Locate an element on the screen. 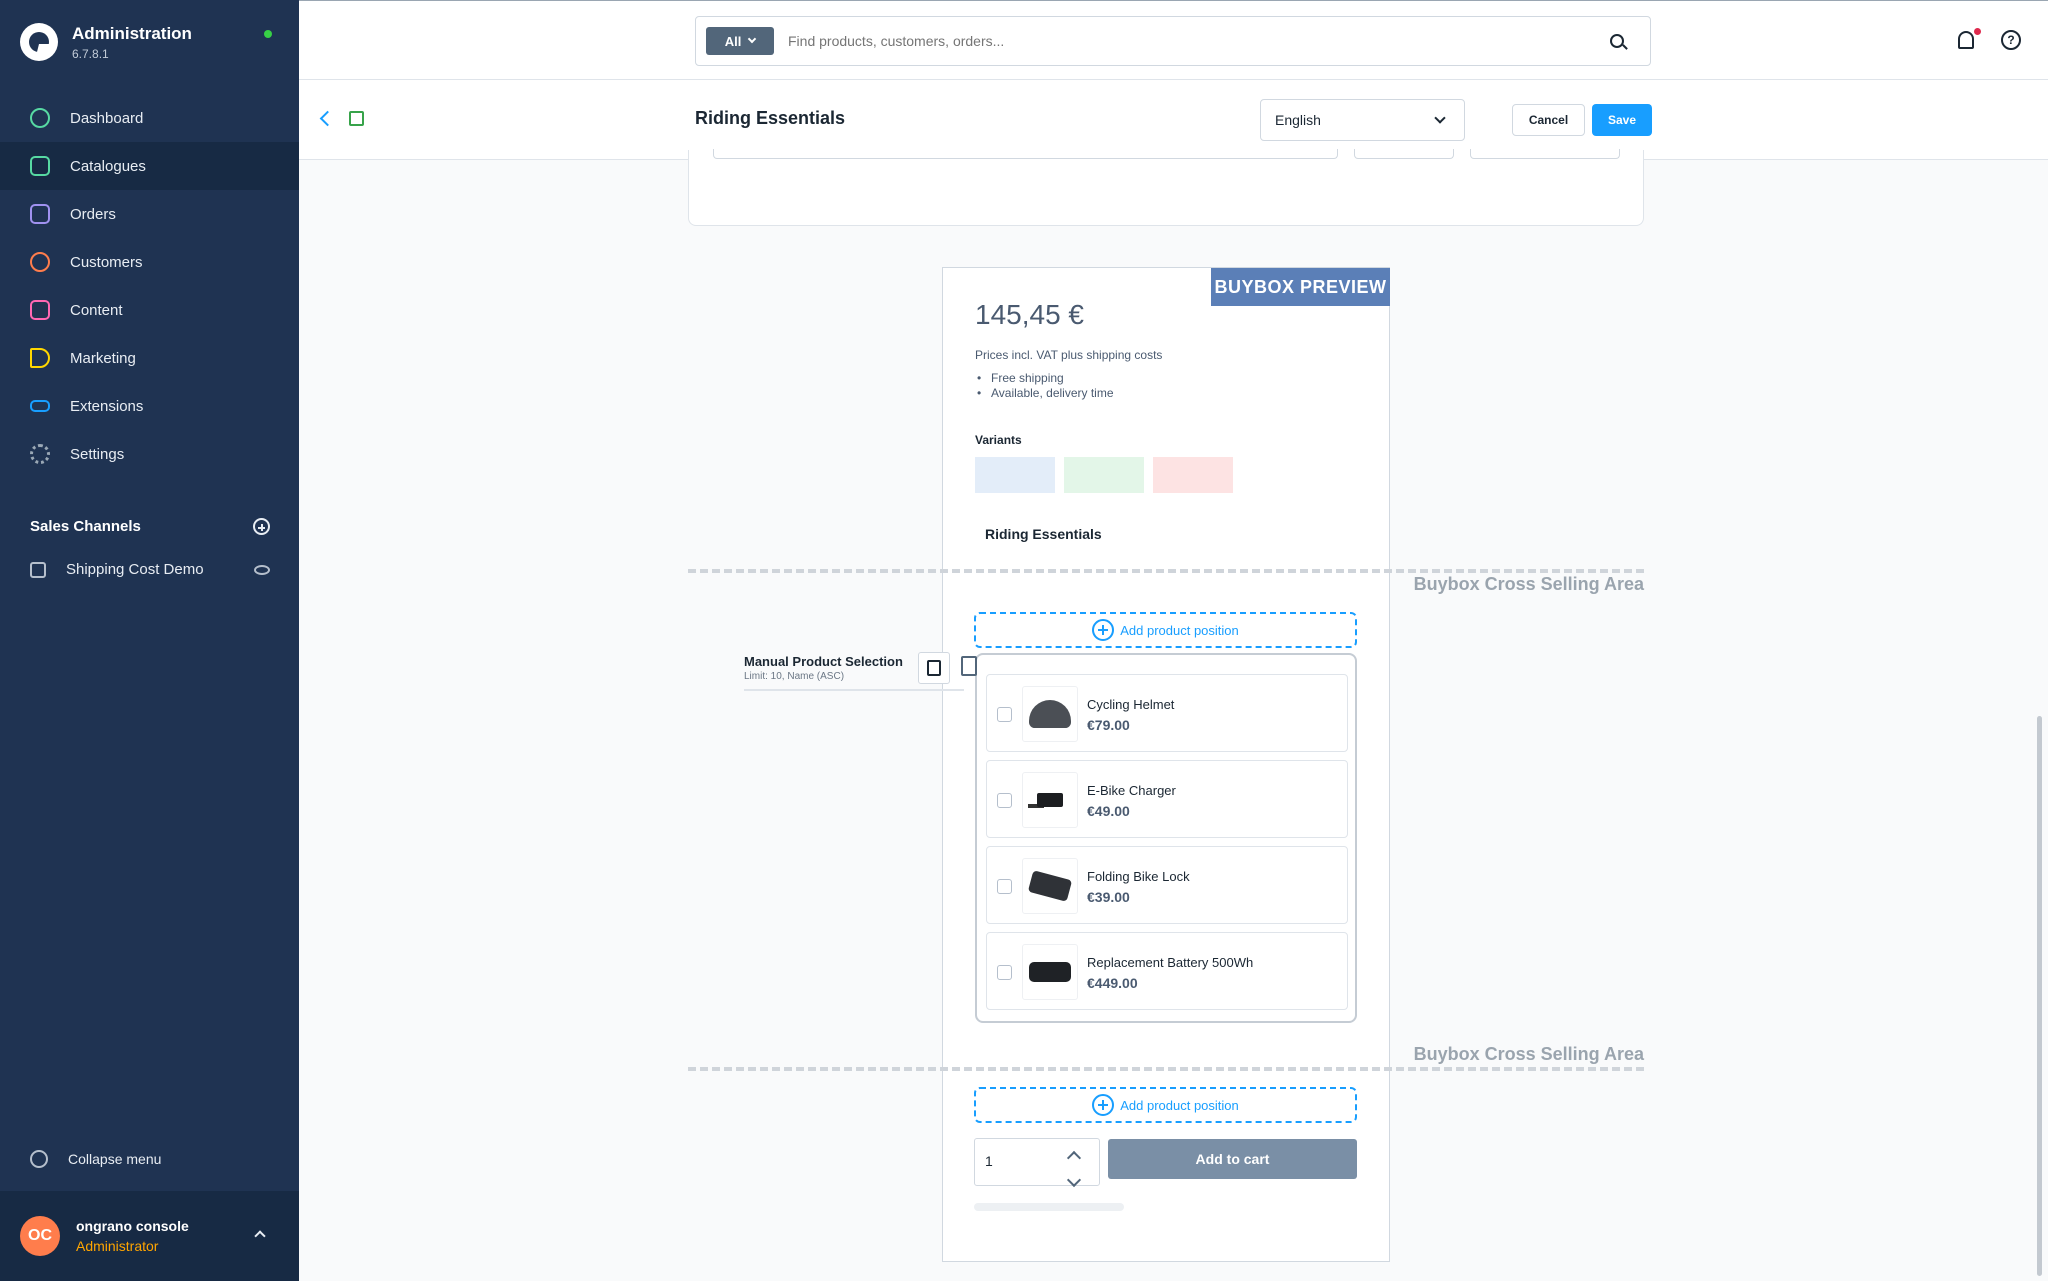  avatar: OC is located at coordinates (40, 1236).